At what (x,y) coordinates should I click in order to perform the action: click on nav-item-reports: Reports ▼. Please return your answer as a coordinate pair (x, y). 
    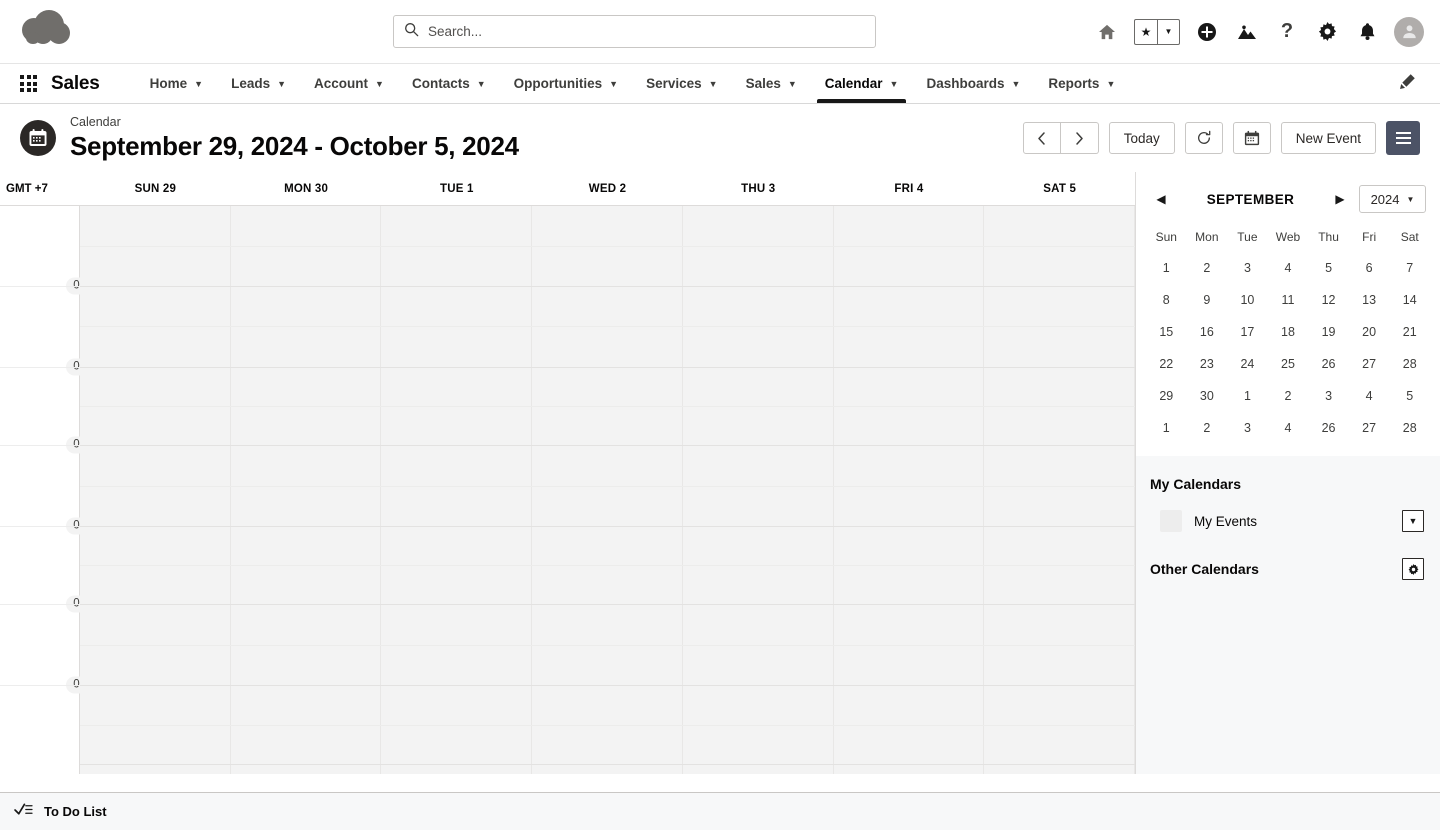
    Looking at the image, I should click on (1081, 83).